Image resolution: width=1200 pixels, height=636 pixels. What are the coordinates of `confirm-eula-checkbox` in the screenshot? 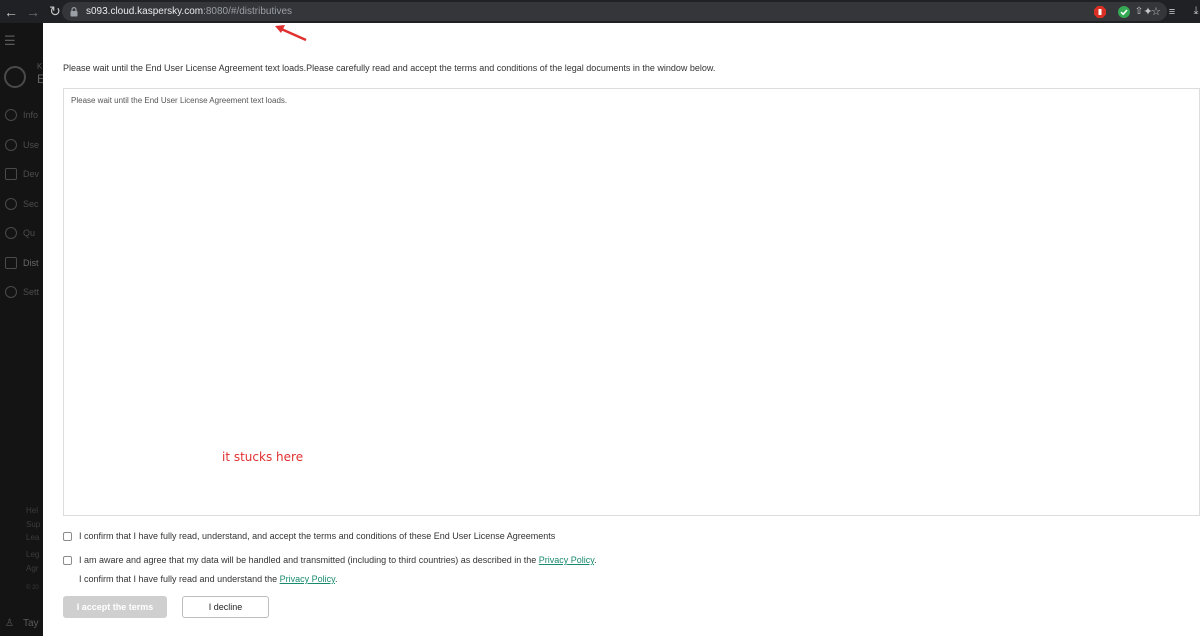 It's located at (67, 536).